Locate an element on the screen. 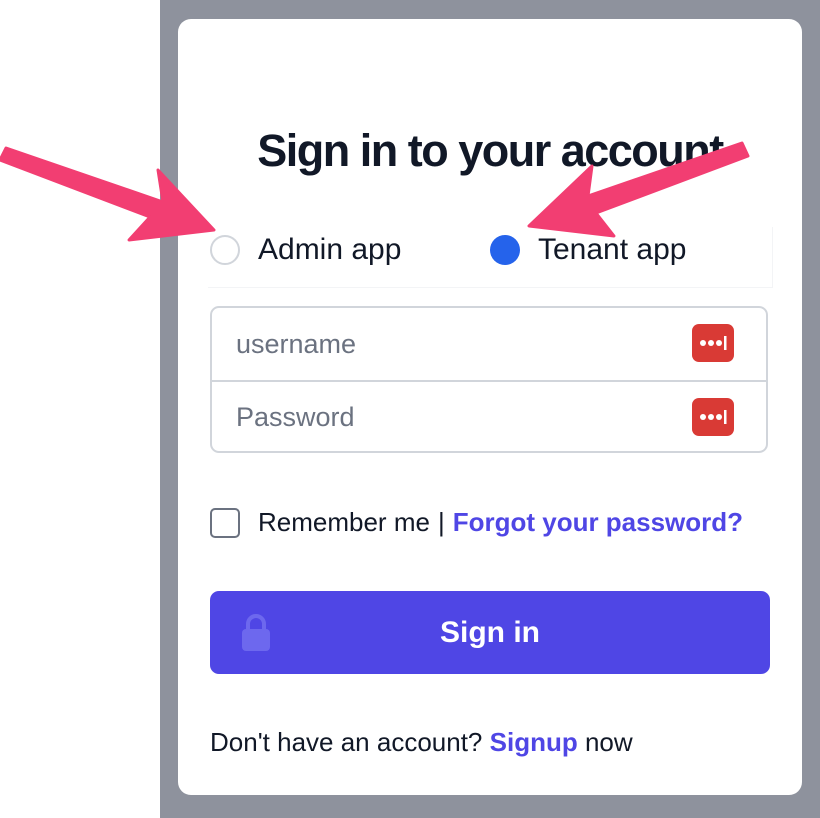 The height and width of the screenshot is (818, 820). radio-circle-admin is located at coordinates (225, 250).